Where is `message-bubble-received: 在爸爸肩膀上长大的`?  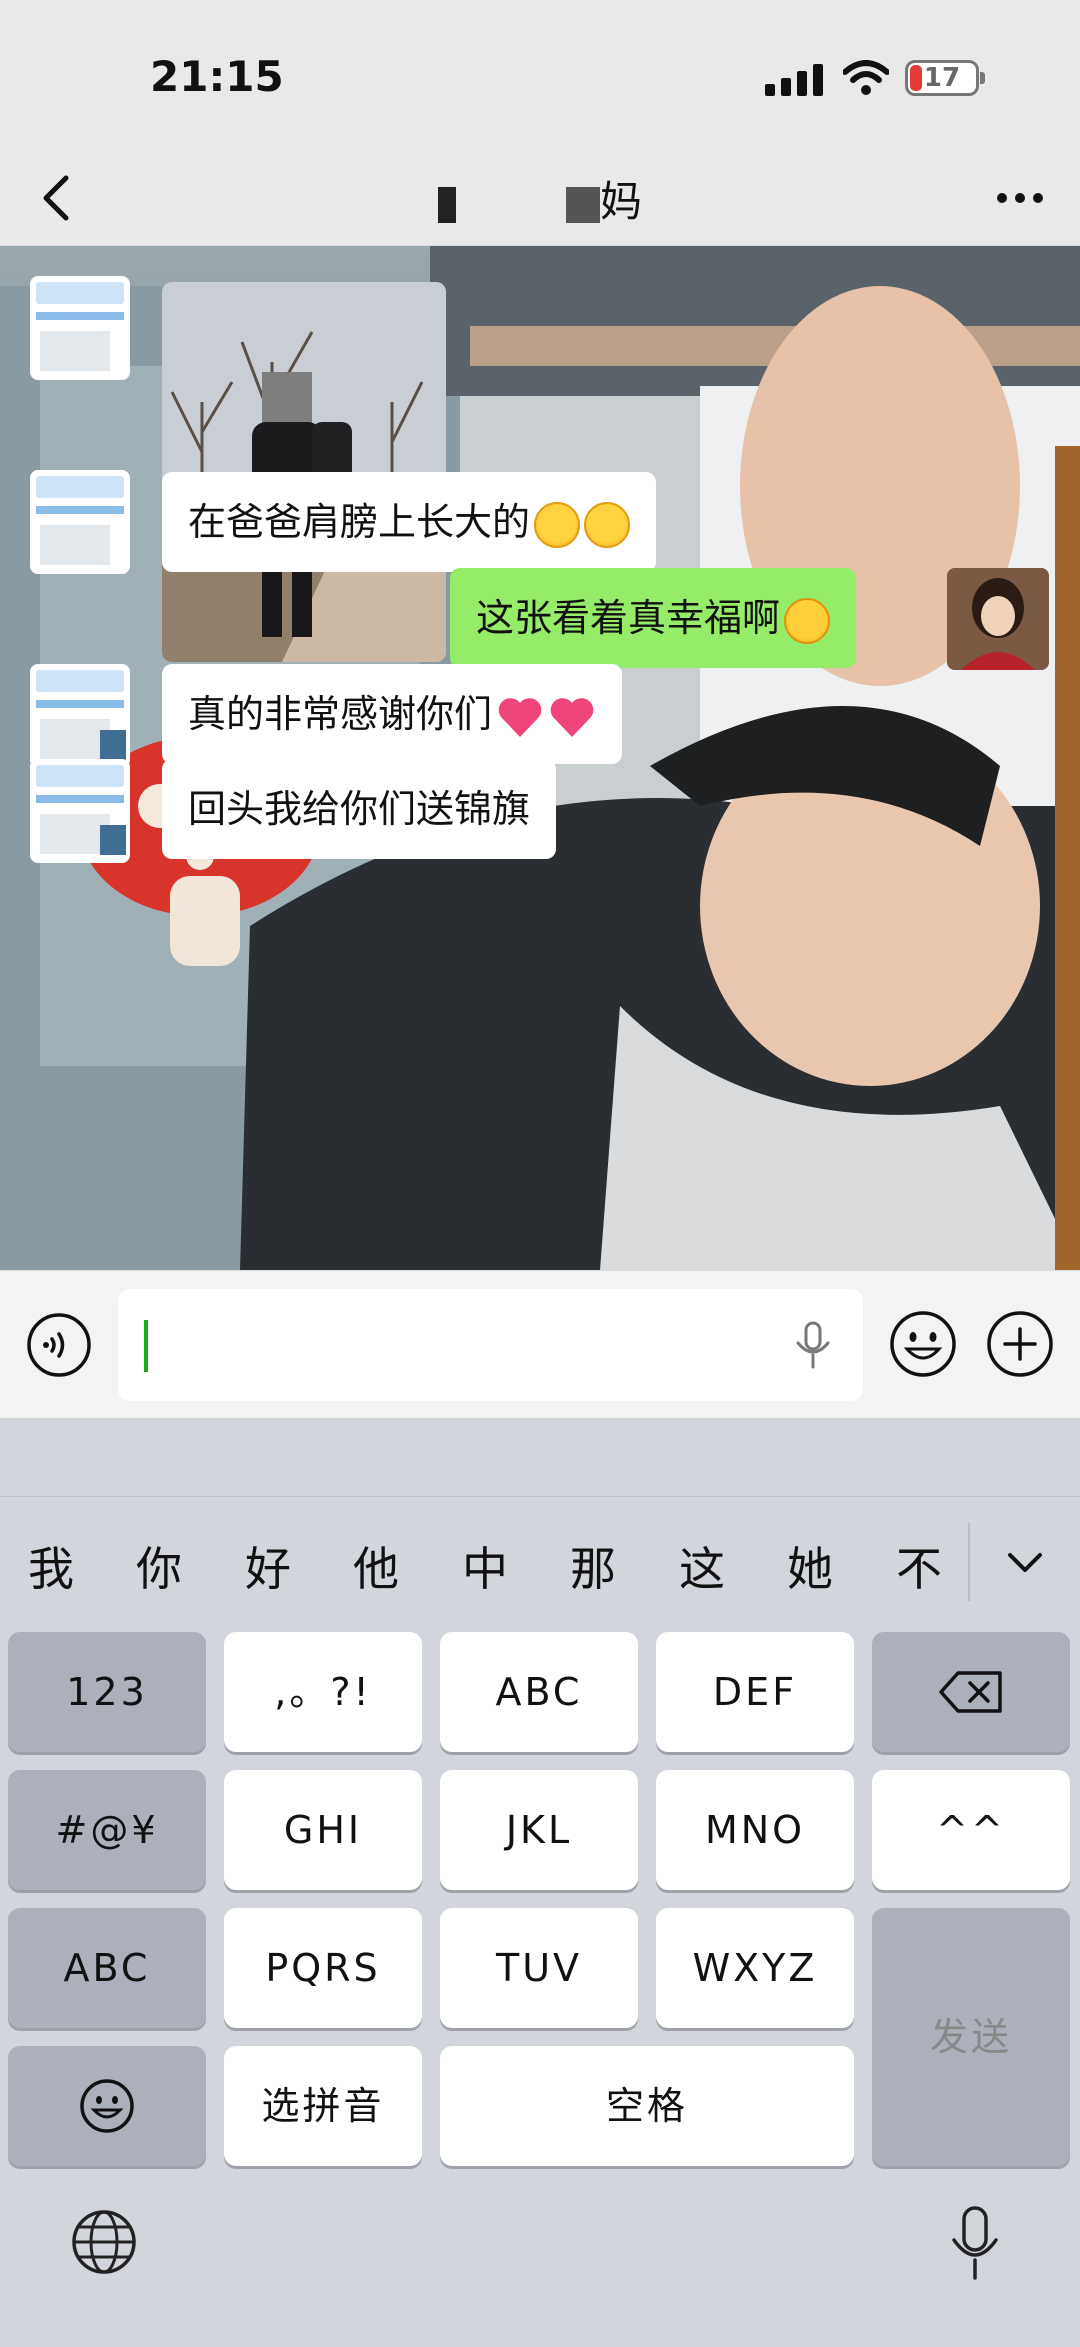
message-bubble-received: 在爸爸肩膀上长大的 is located at coordinates (409, 522).